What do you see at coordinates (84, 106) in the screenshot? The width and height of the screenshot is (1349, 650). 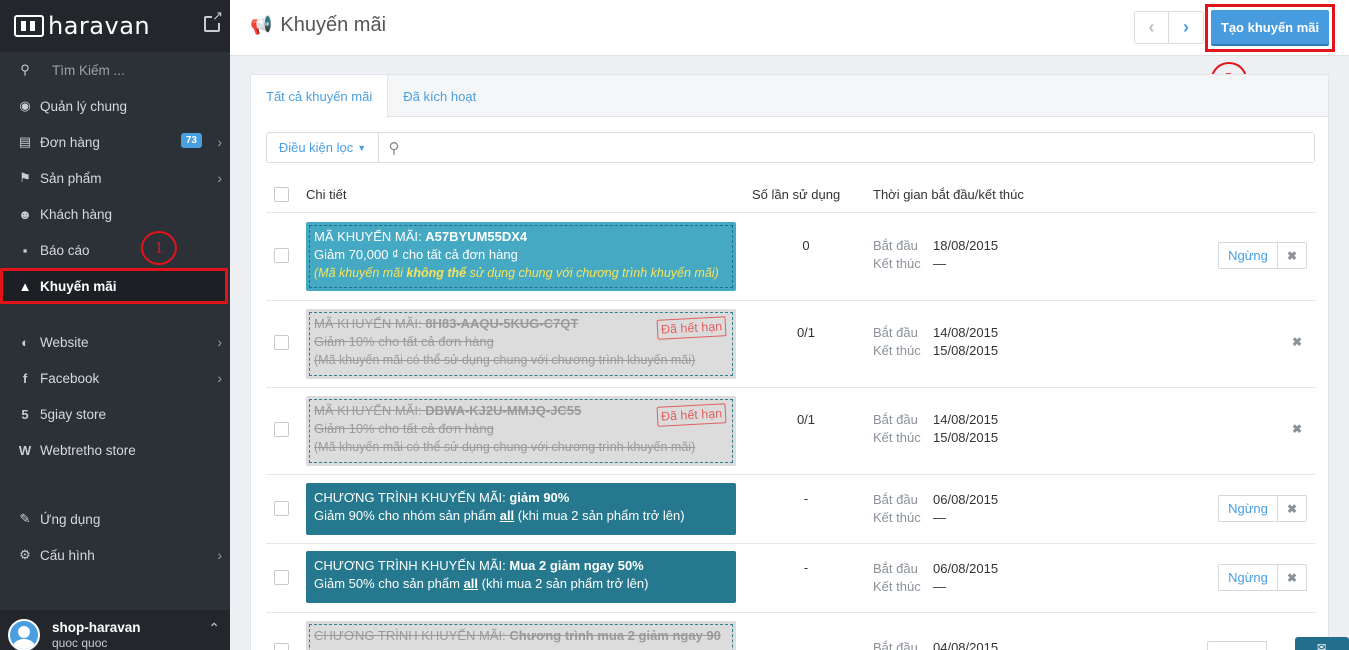 I see `sidebar-item-label: Quản lý chung` at bounding box center [84, 106].